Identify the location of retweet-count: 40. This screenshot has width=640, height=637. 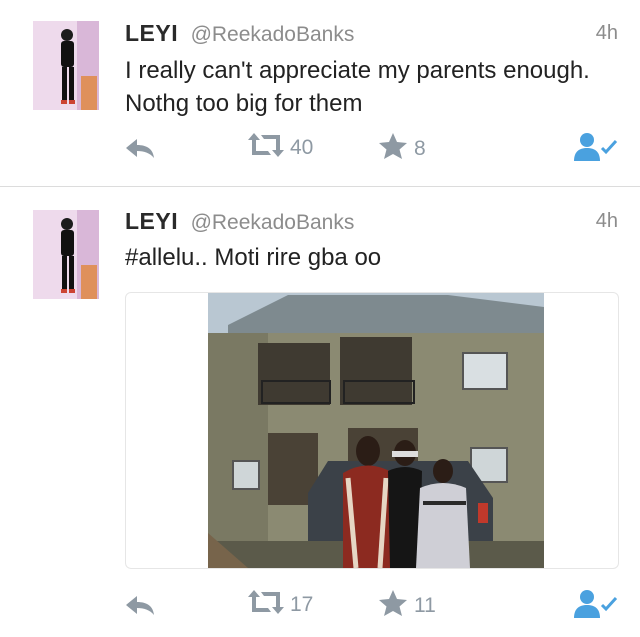
(302, 147).